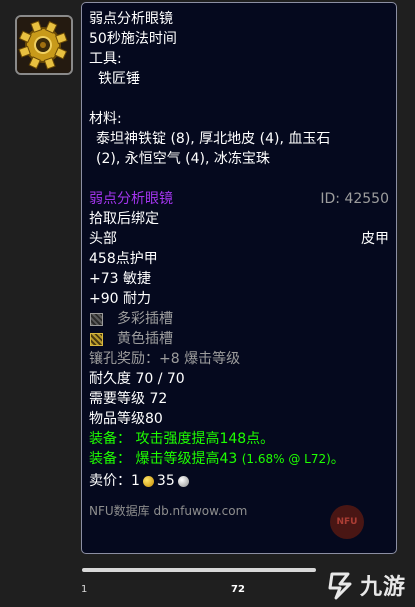  I want to click on equip-effect-2-main: 装备： 爆击等级提高43, so click(163, 459).